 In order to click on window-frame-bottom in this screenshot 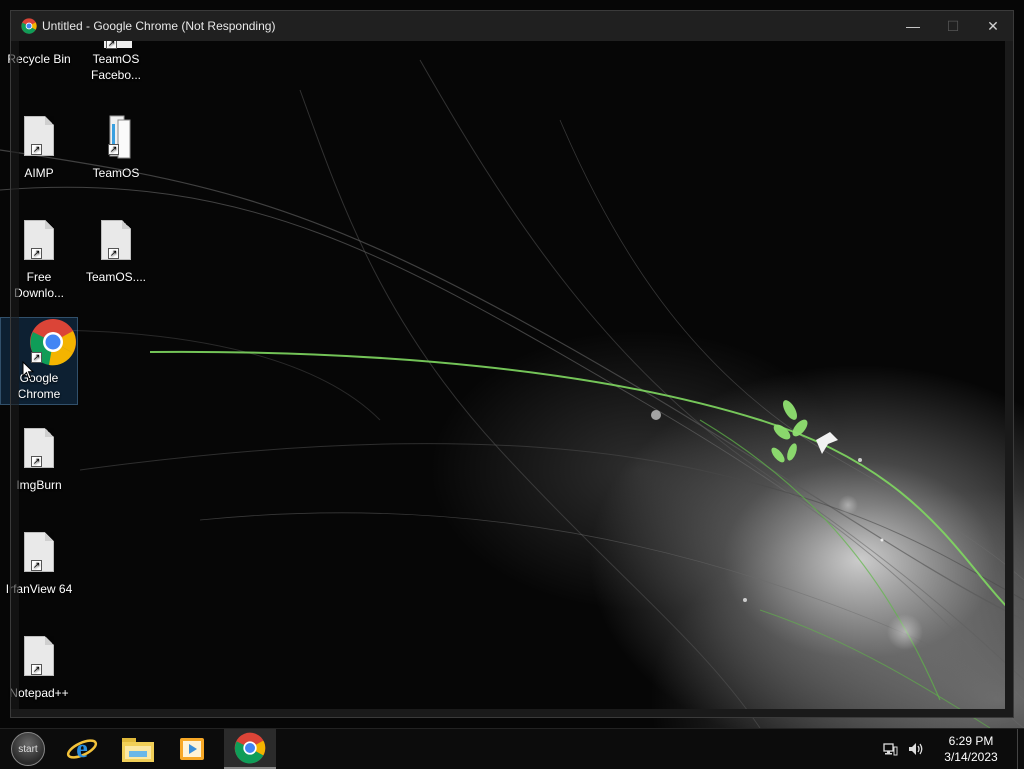, I will do `click(512, 713)`.